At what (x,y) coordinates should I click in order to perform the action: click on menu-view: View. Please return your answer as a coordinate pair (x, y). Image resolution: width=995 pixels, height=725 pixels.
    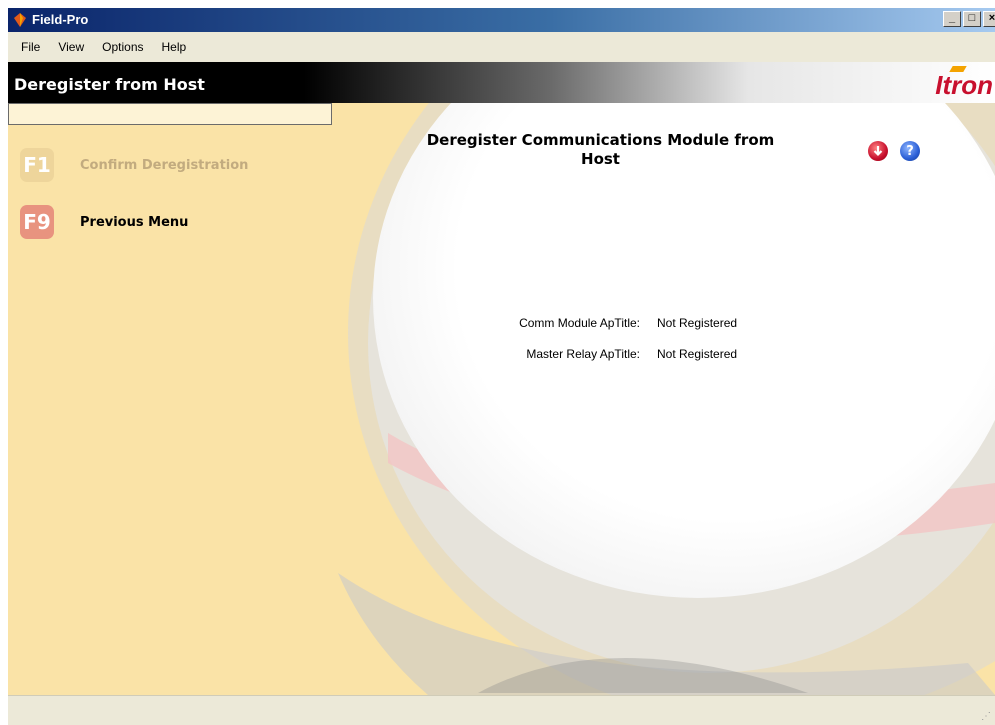
    Looking at the image, I should click on (71, 47).